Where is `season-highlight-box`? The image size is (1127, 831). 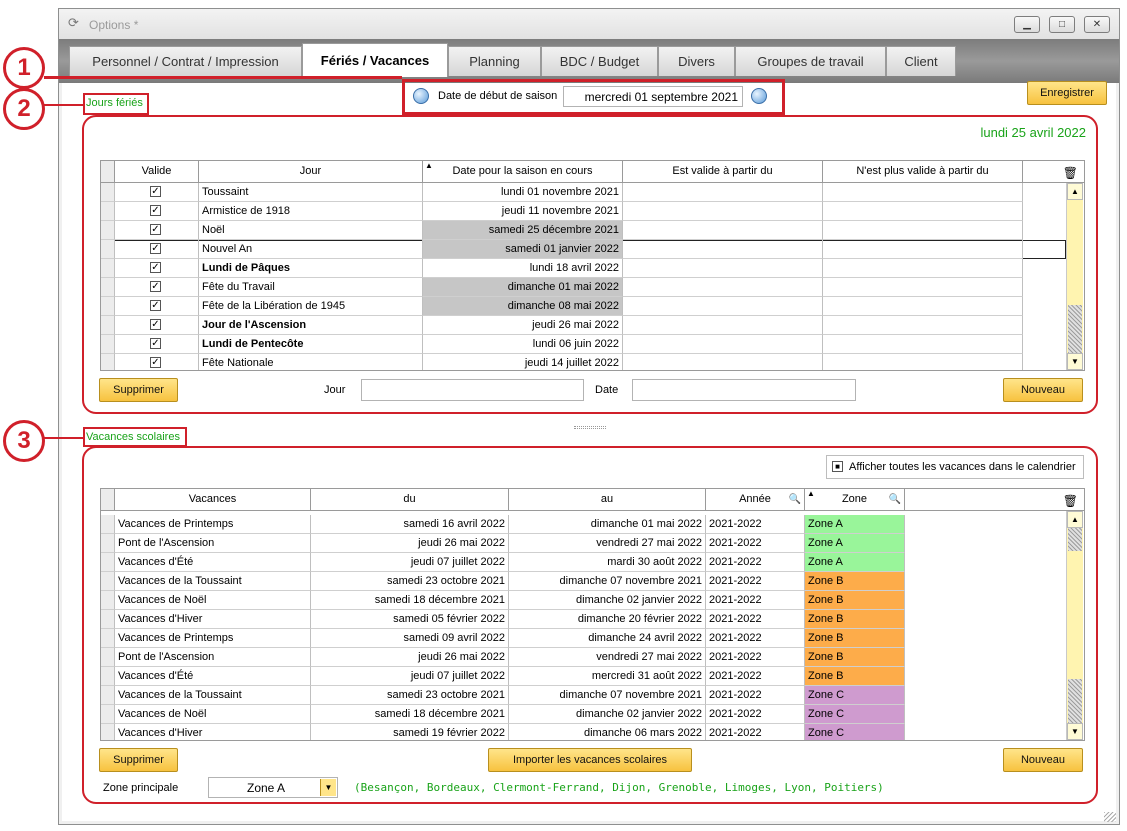 season-highlight-box is located at coordinates (593, 97).